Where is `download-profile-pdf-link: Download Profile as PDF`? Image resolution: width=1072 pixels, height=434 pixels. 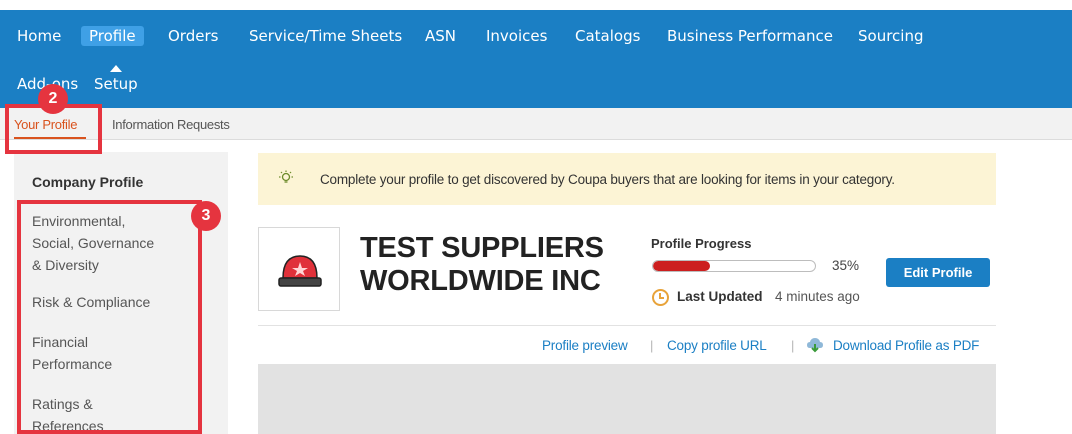 download-profile-pdf-link: Download Profile as PDF is located at coordinates (906, 345).